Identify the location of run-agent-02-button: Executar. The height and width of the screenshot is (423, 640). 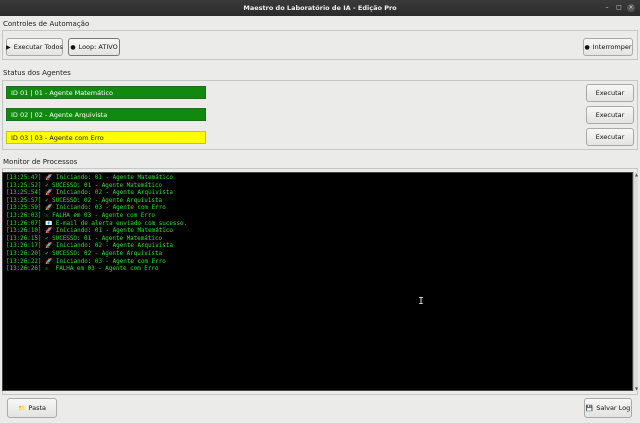
(610, 115).